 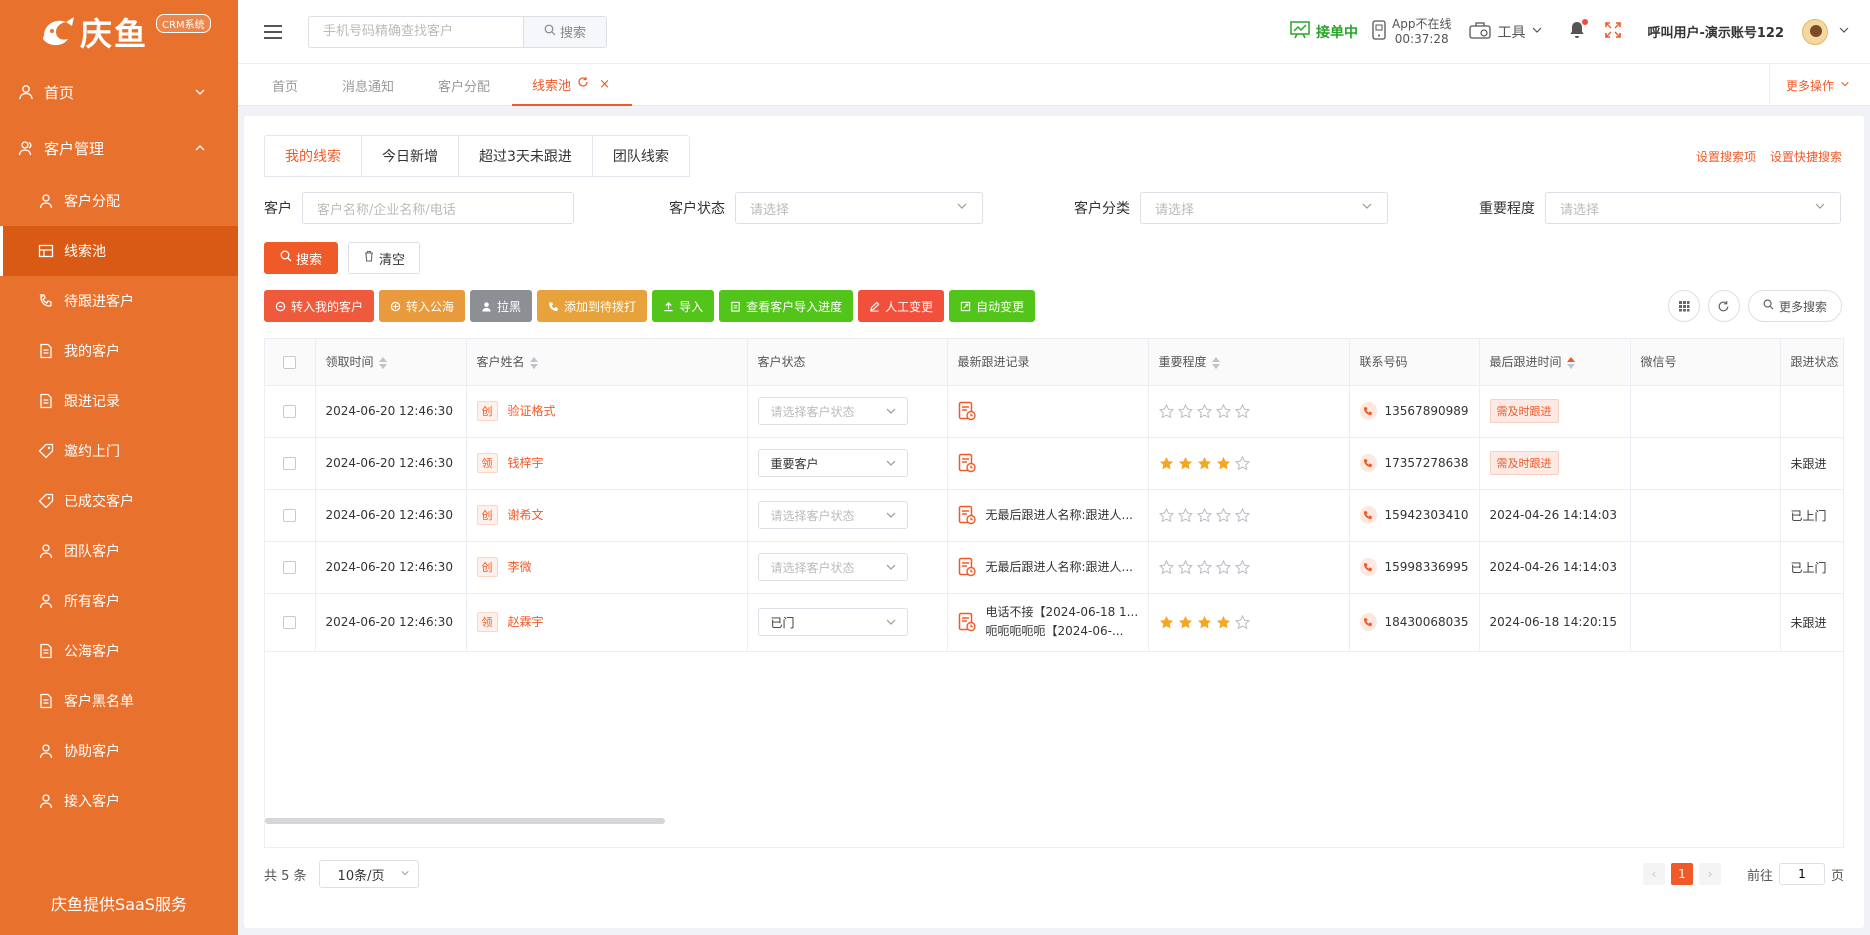 What do you see at coordinates (119, 251) in the screenshot?
I see `sidebar-item: 线索池` at bounding box center [119, 251].